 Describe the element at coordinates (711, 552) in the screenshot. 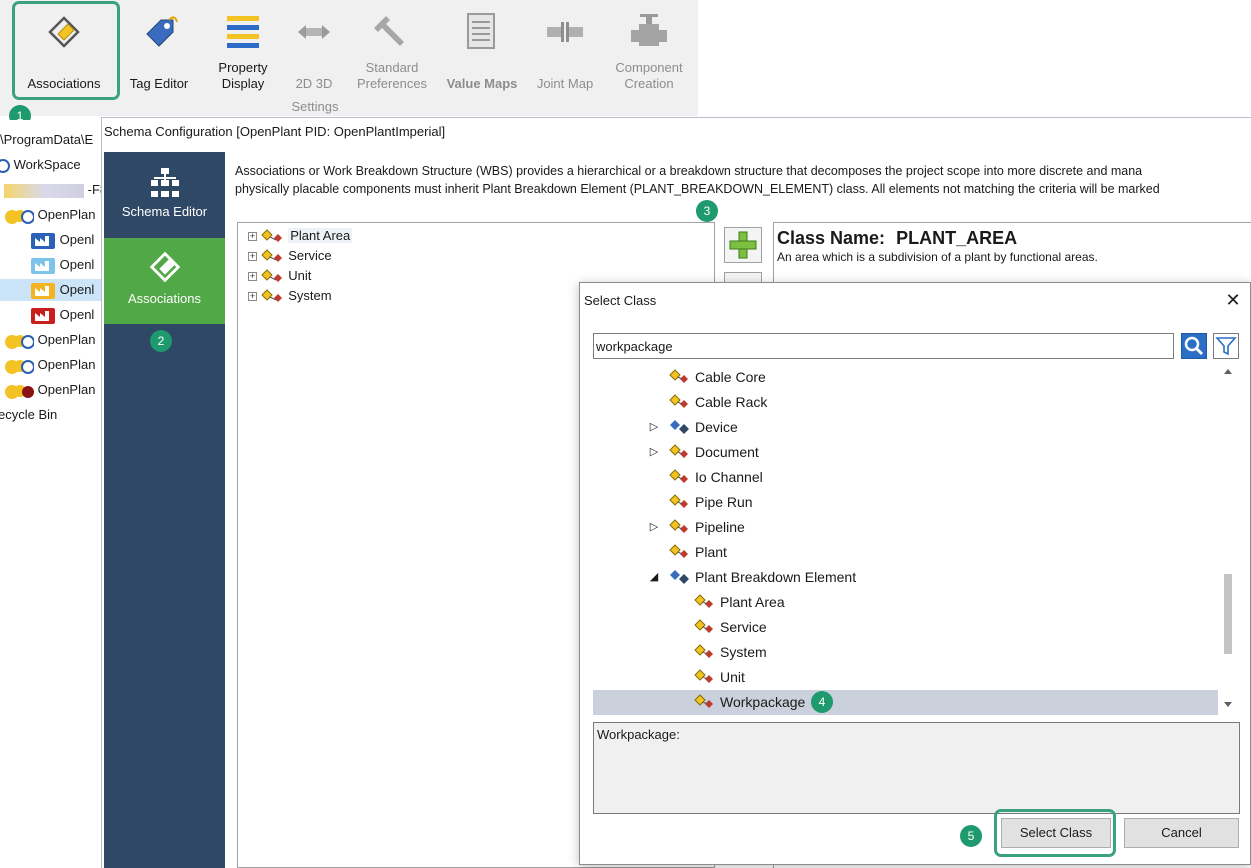

I see `class-list-item-label: Plant` at that location.